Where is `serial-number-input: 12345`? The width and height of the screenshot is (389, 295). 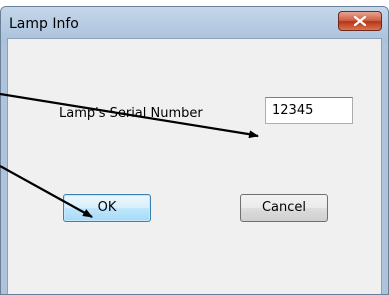 serial-number-input: 12345 is located at coordinates (309, 110).